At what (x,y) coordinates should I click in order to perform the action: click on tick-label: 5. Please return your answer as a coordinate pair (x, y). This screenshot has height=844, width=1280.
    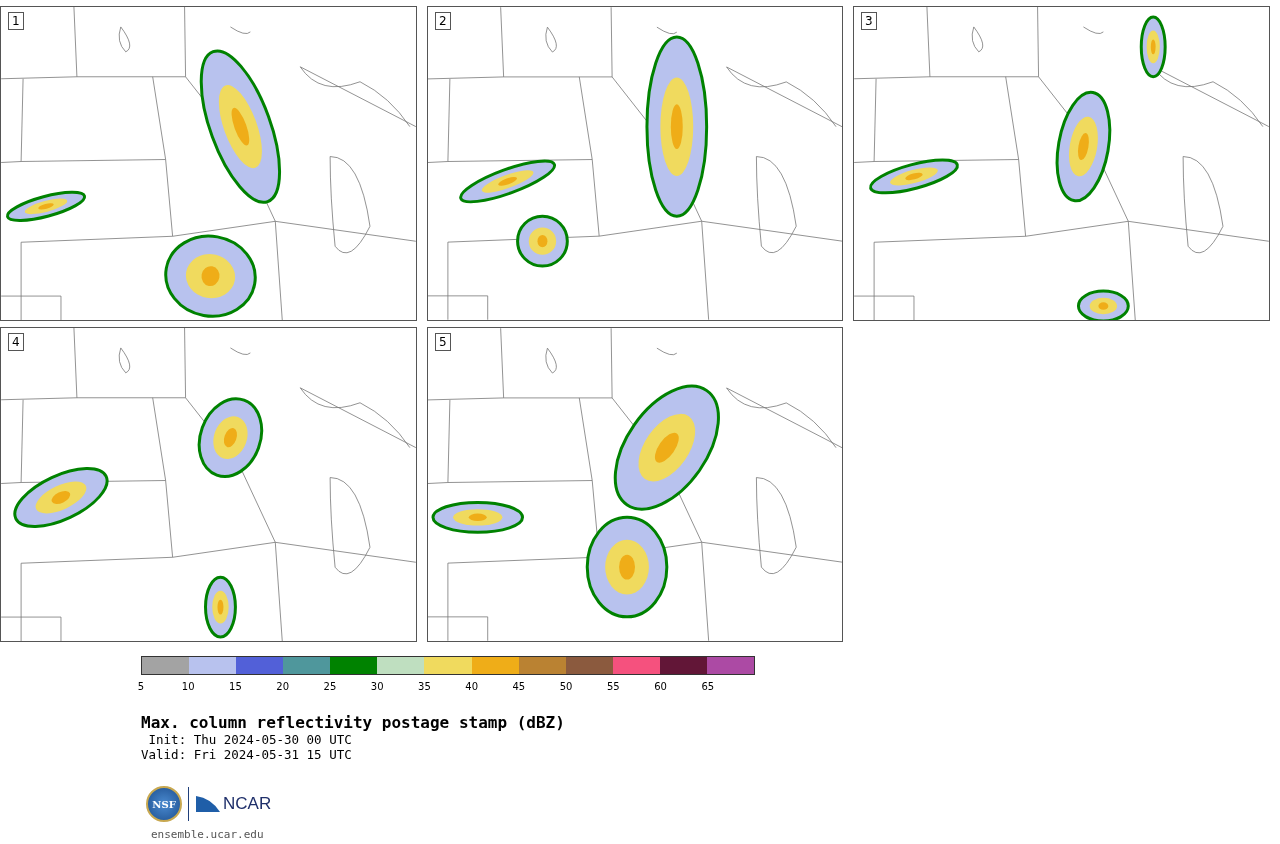
    Looking at the image, I should click on (141, 686).